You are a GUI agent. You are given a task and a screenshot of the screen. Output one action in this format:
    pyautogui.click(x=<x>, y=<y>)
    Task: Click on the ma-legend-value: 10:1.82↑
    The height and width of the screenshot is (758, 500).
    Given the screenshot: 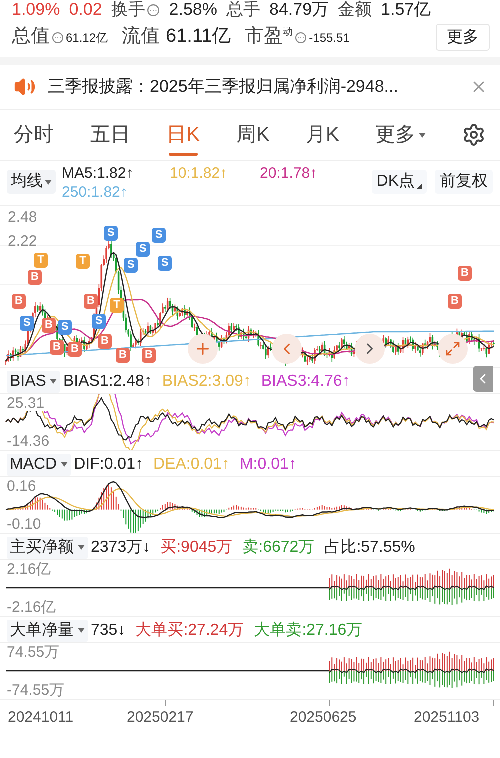 What is the action you would take?
    pyautogui.click(x=199, y=173)
    